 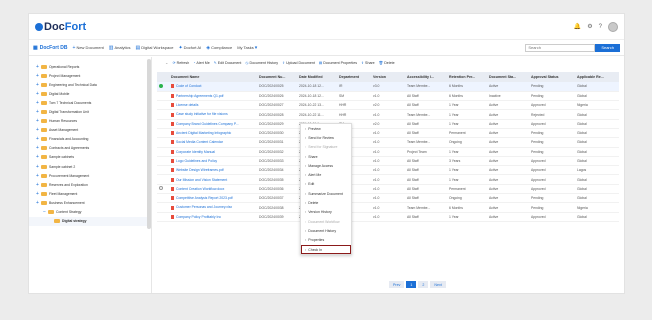 I want to click on select-all-header, so click(x=163, y=77).